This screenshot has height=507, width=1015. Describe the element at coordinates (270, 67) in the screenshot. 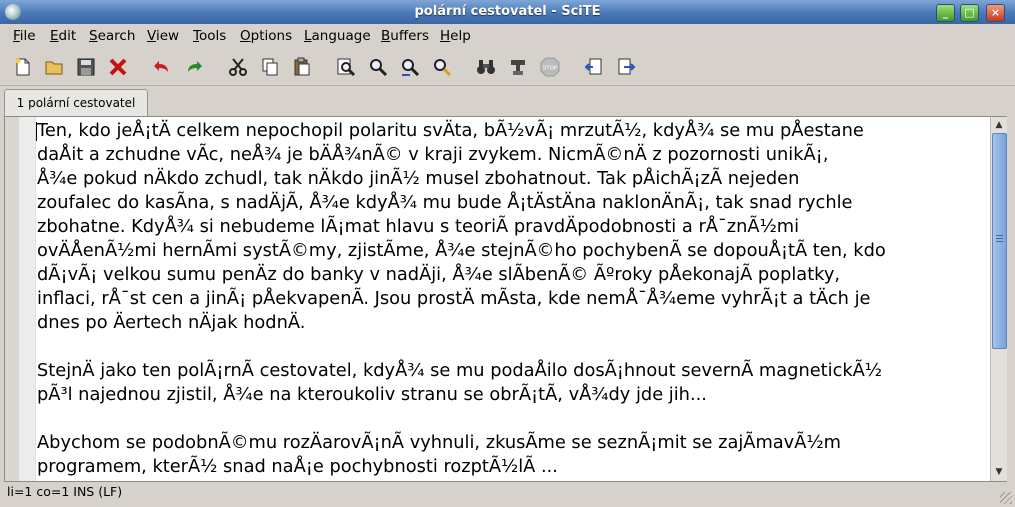

I see `copy-icon` at that location.